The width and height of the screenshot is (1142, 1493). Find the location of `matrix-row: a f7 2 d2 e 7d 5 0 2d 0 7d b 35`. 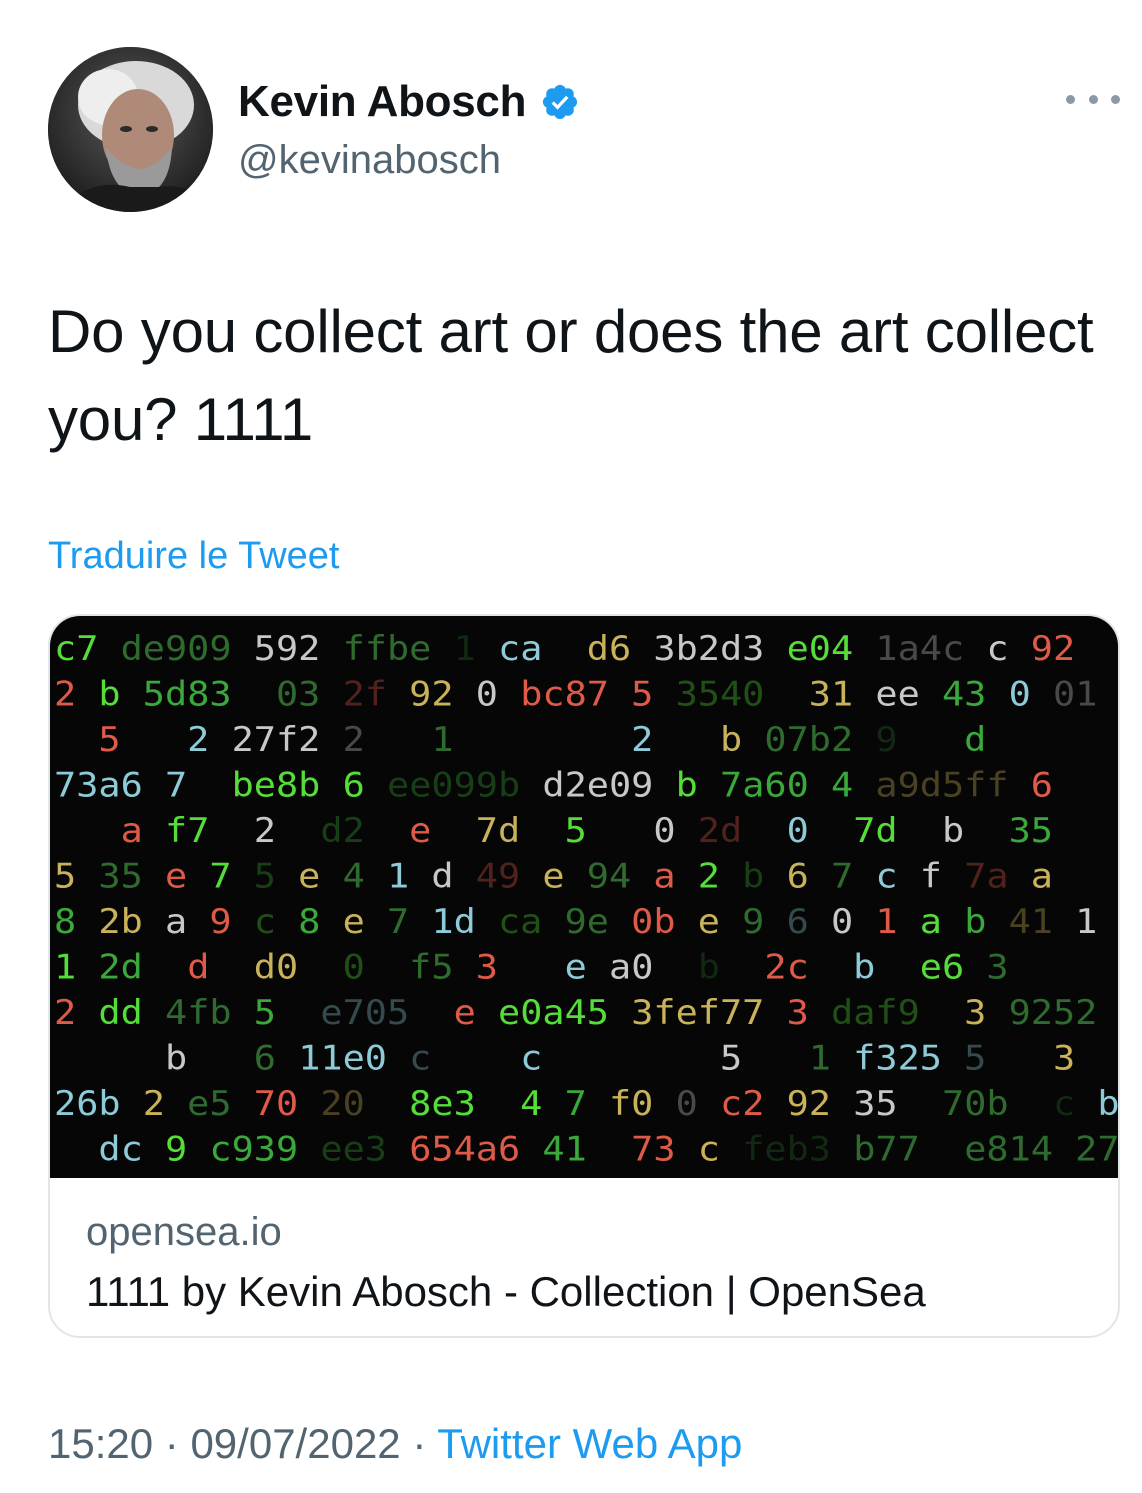

matrix-row: a f7 2 d2 e 7d 5 0 2d 0 7d b 35 is located at coordinates (553, 831).